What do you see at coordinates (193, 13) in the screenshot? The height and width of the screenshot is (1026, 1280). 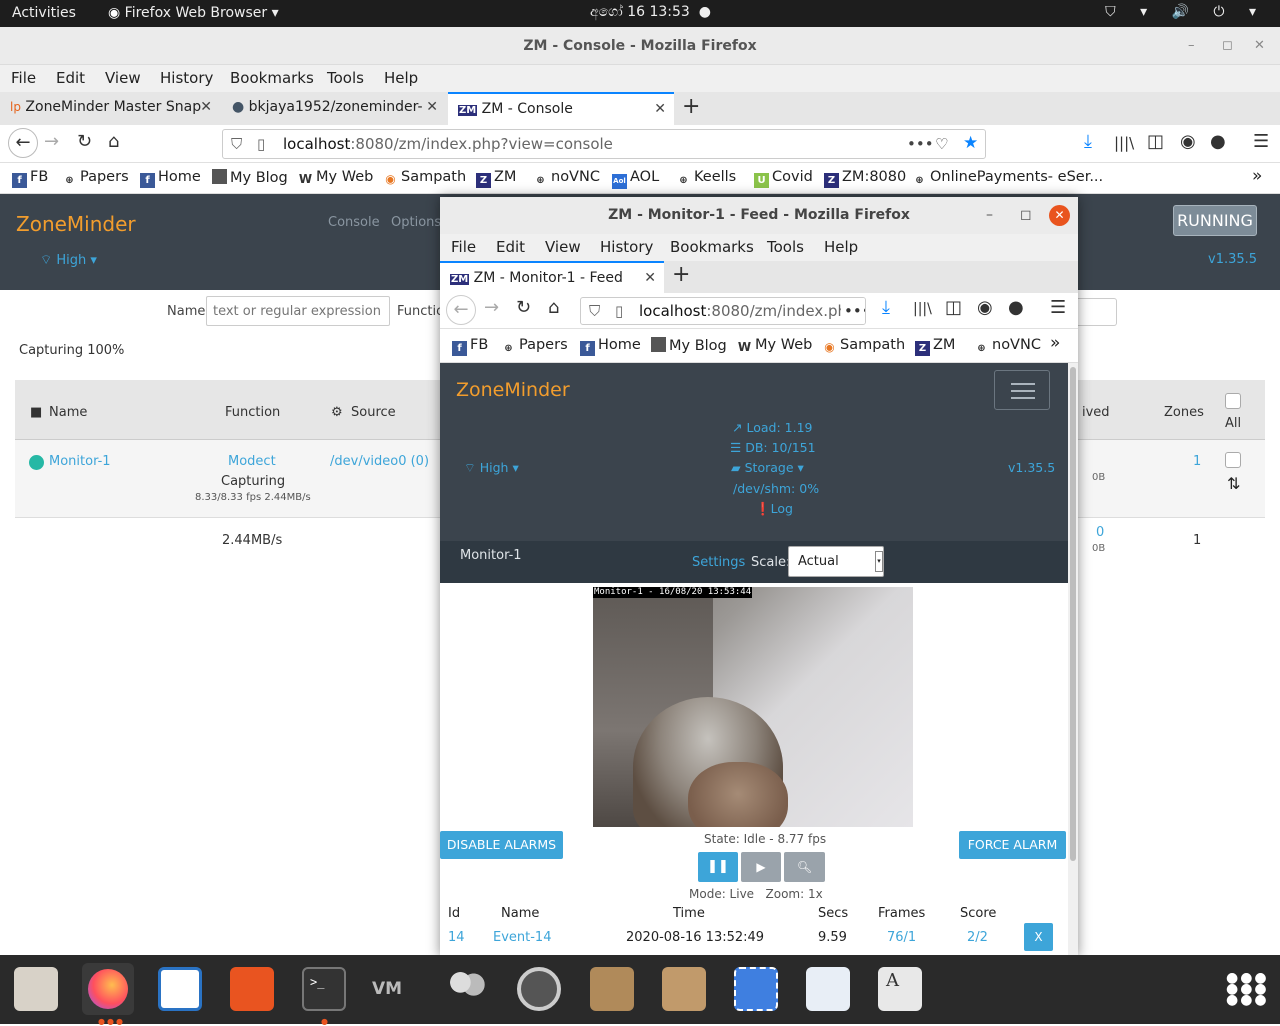 I see `app-menu: ◉ Firefox Web Browser ▾` at bounding box center [193, 13].